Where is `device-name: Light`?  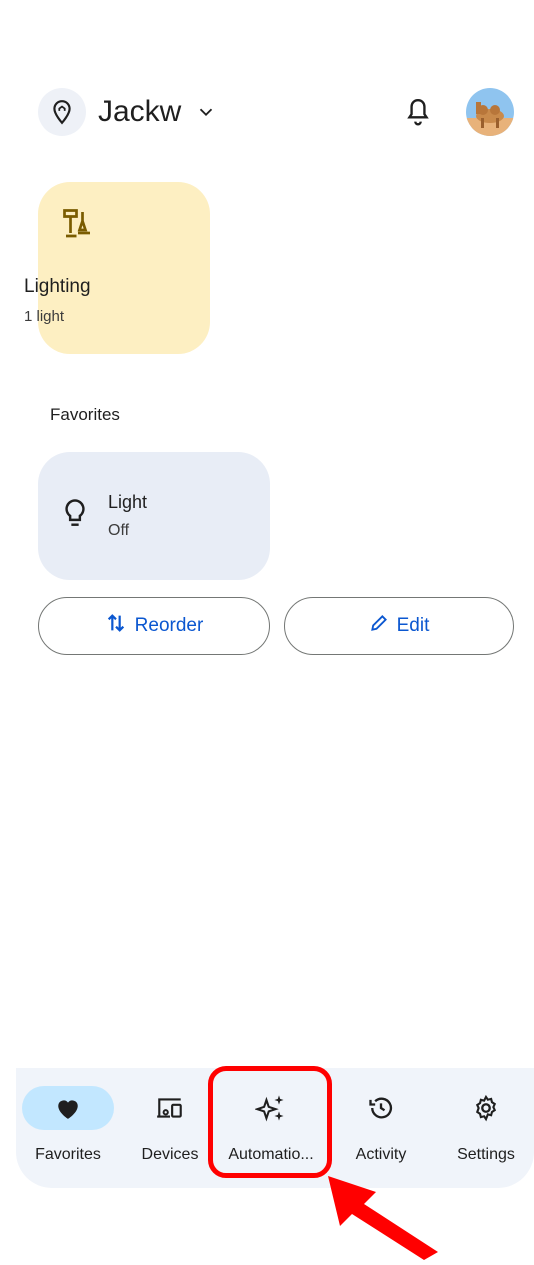
device-name: Light is located at coordinates (128, 502).